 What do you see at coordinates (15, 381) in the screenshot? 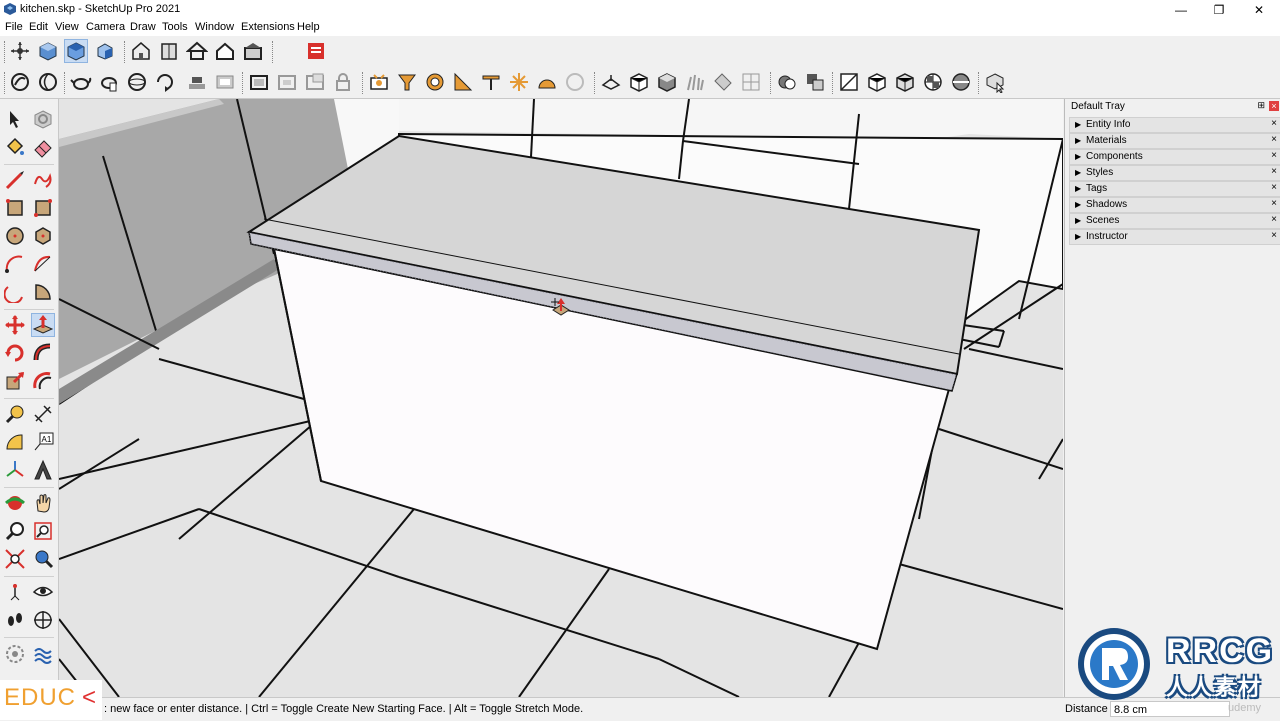
I see `scale-icon` at bounding box center [15, 381].